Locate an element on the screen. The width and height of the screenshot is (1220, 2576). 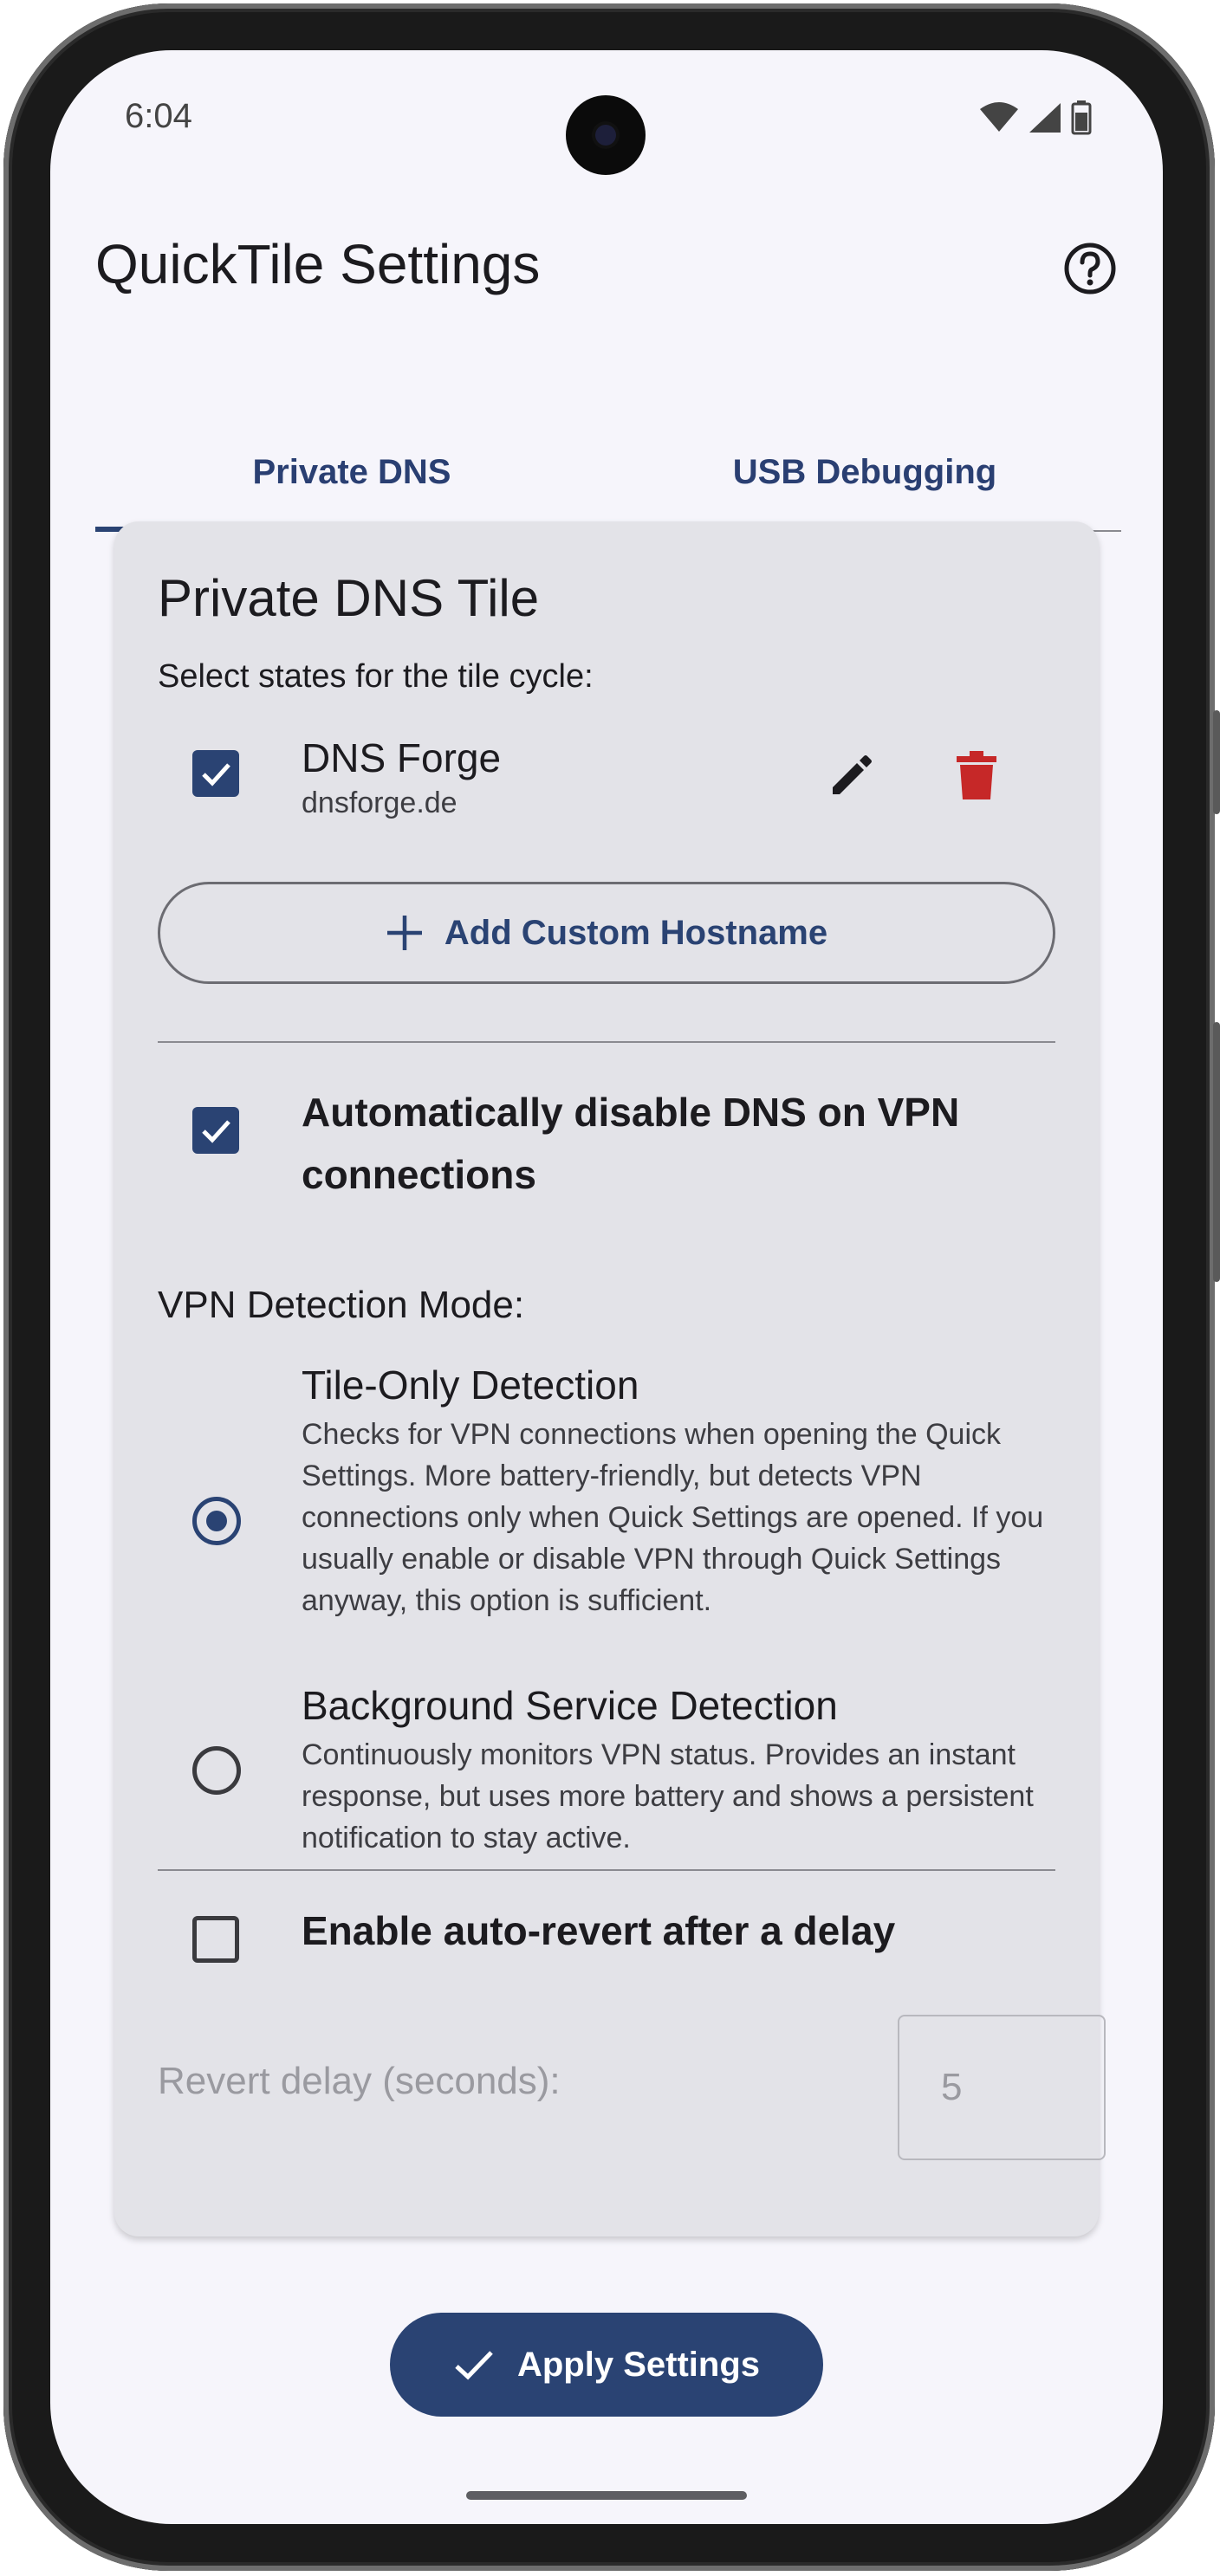
card-subtitle: Select states for the tile cycle: is located at coordinates (376, 676).